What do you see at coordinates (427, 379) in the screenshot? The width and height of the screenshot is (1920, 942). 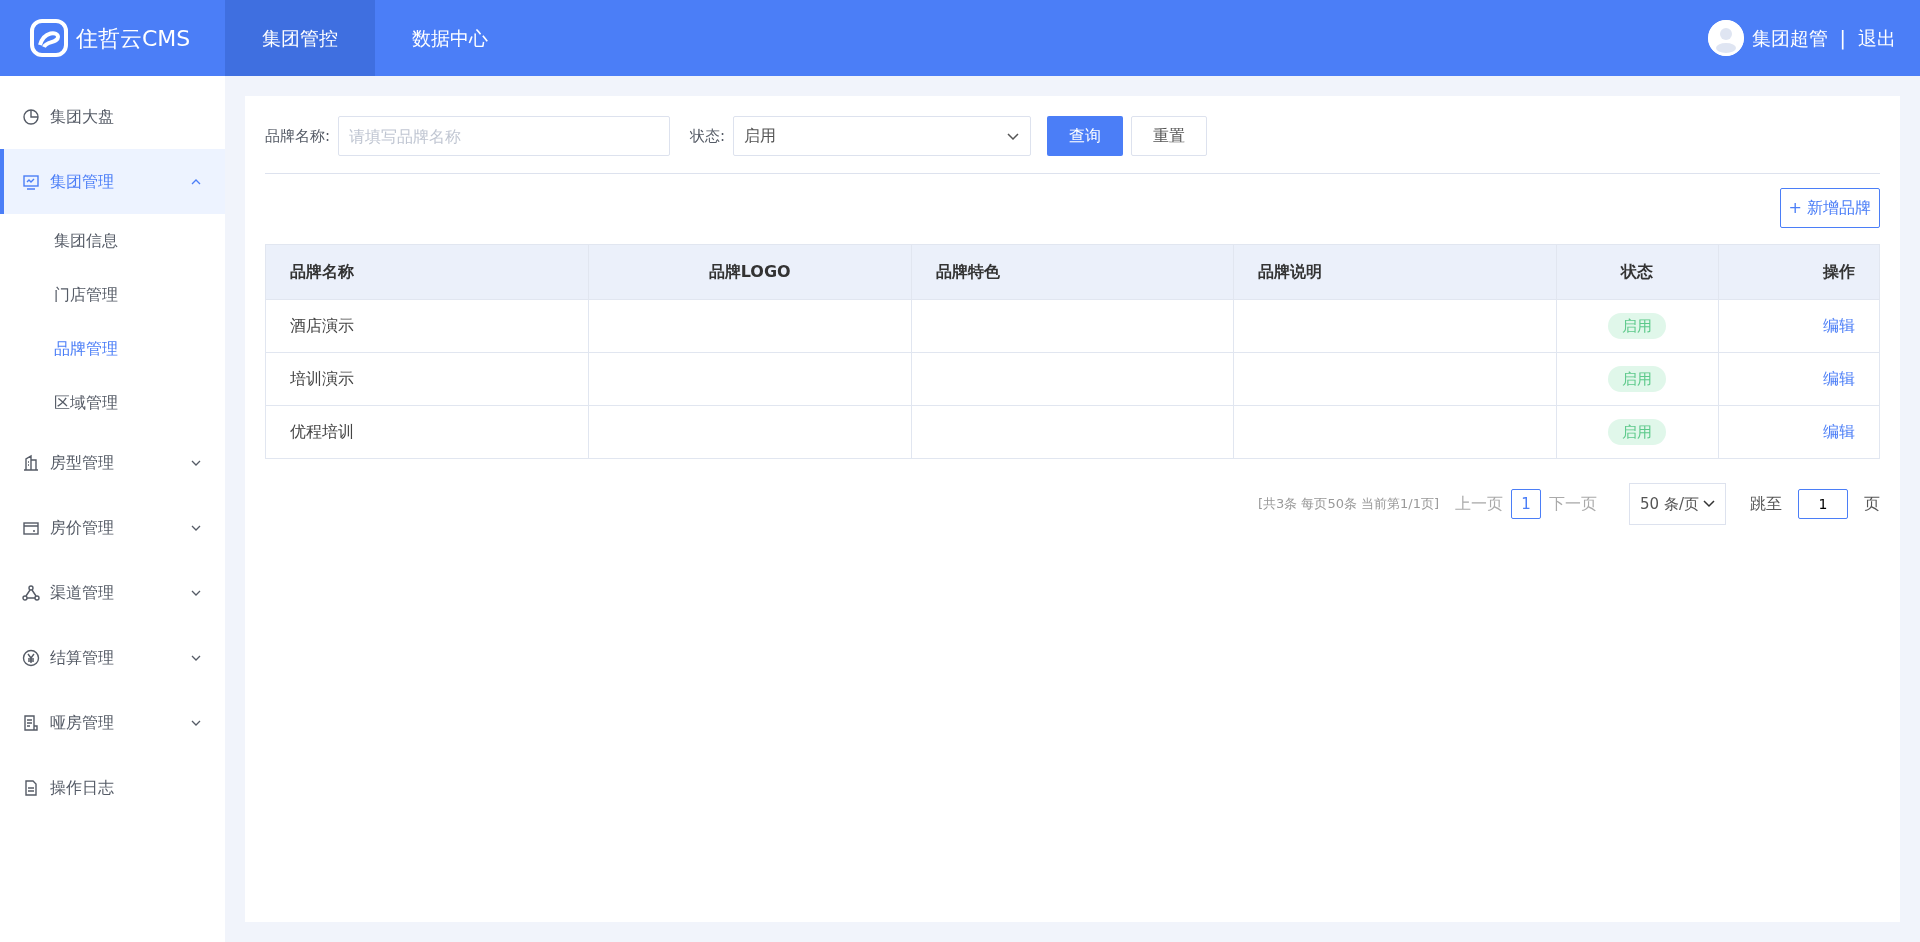 I see `table-cell: 培训演示` at bounding box center [427, 379].